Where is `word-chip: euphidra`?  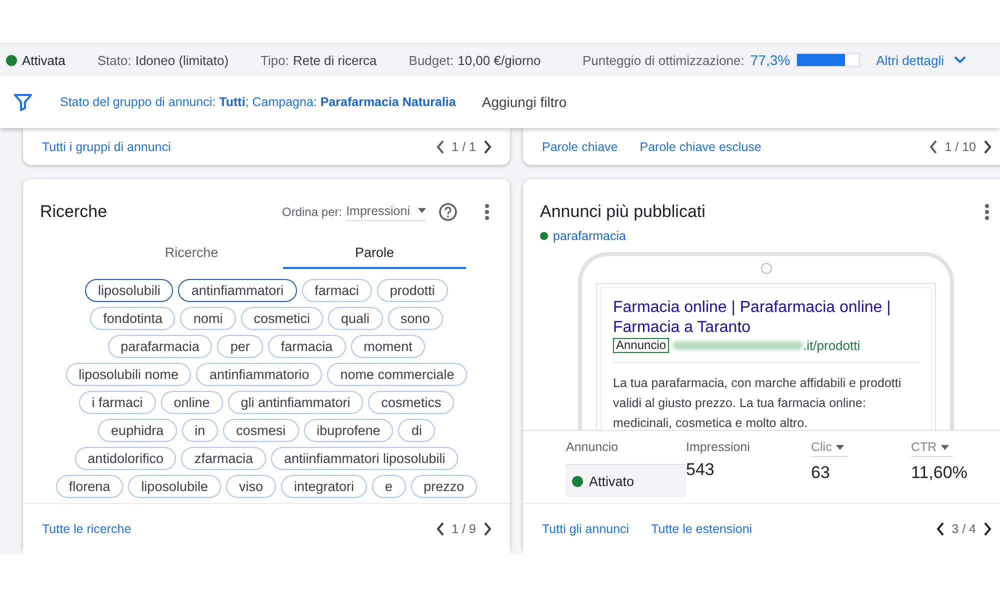 word-chip: euphidra is located at coordinates (137, 430).